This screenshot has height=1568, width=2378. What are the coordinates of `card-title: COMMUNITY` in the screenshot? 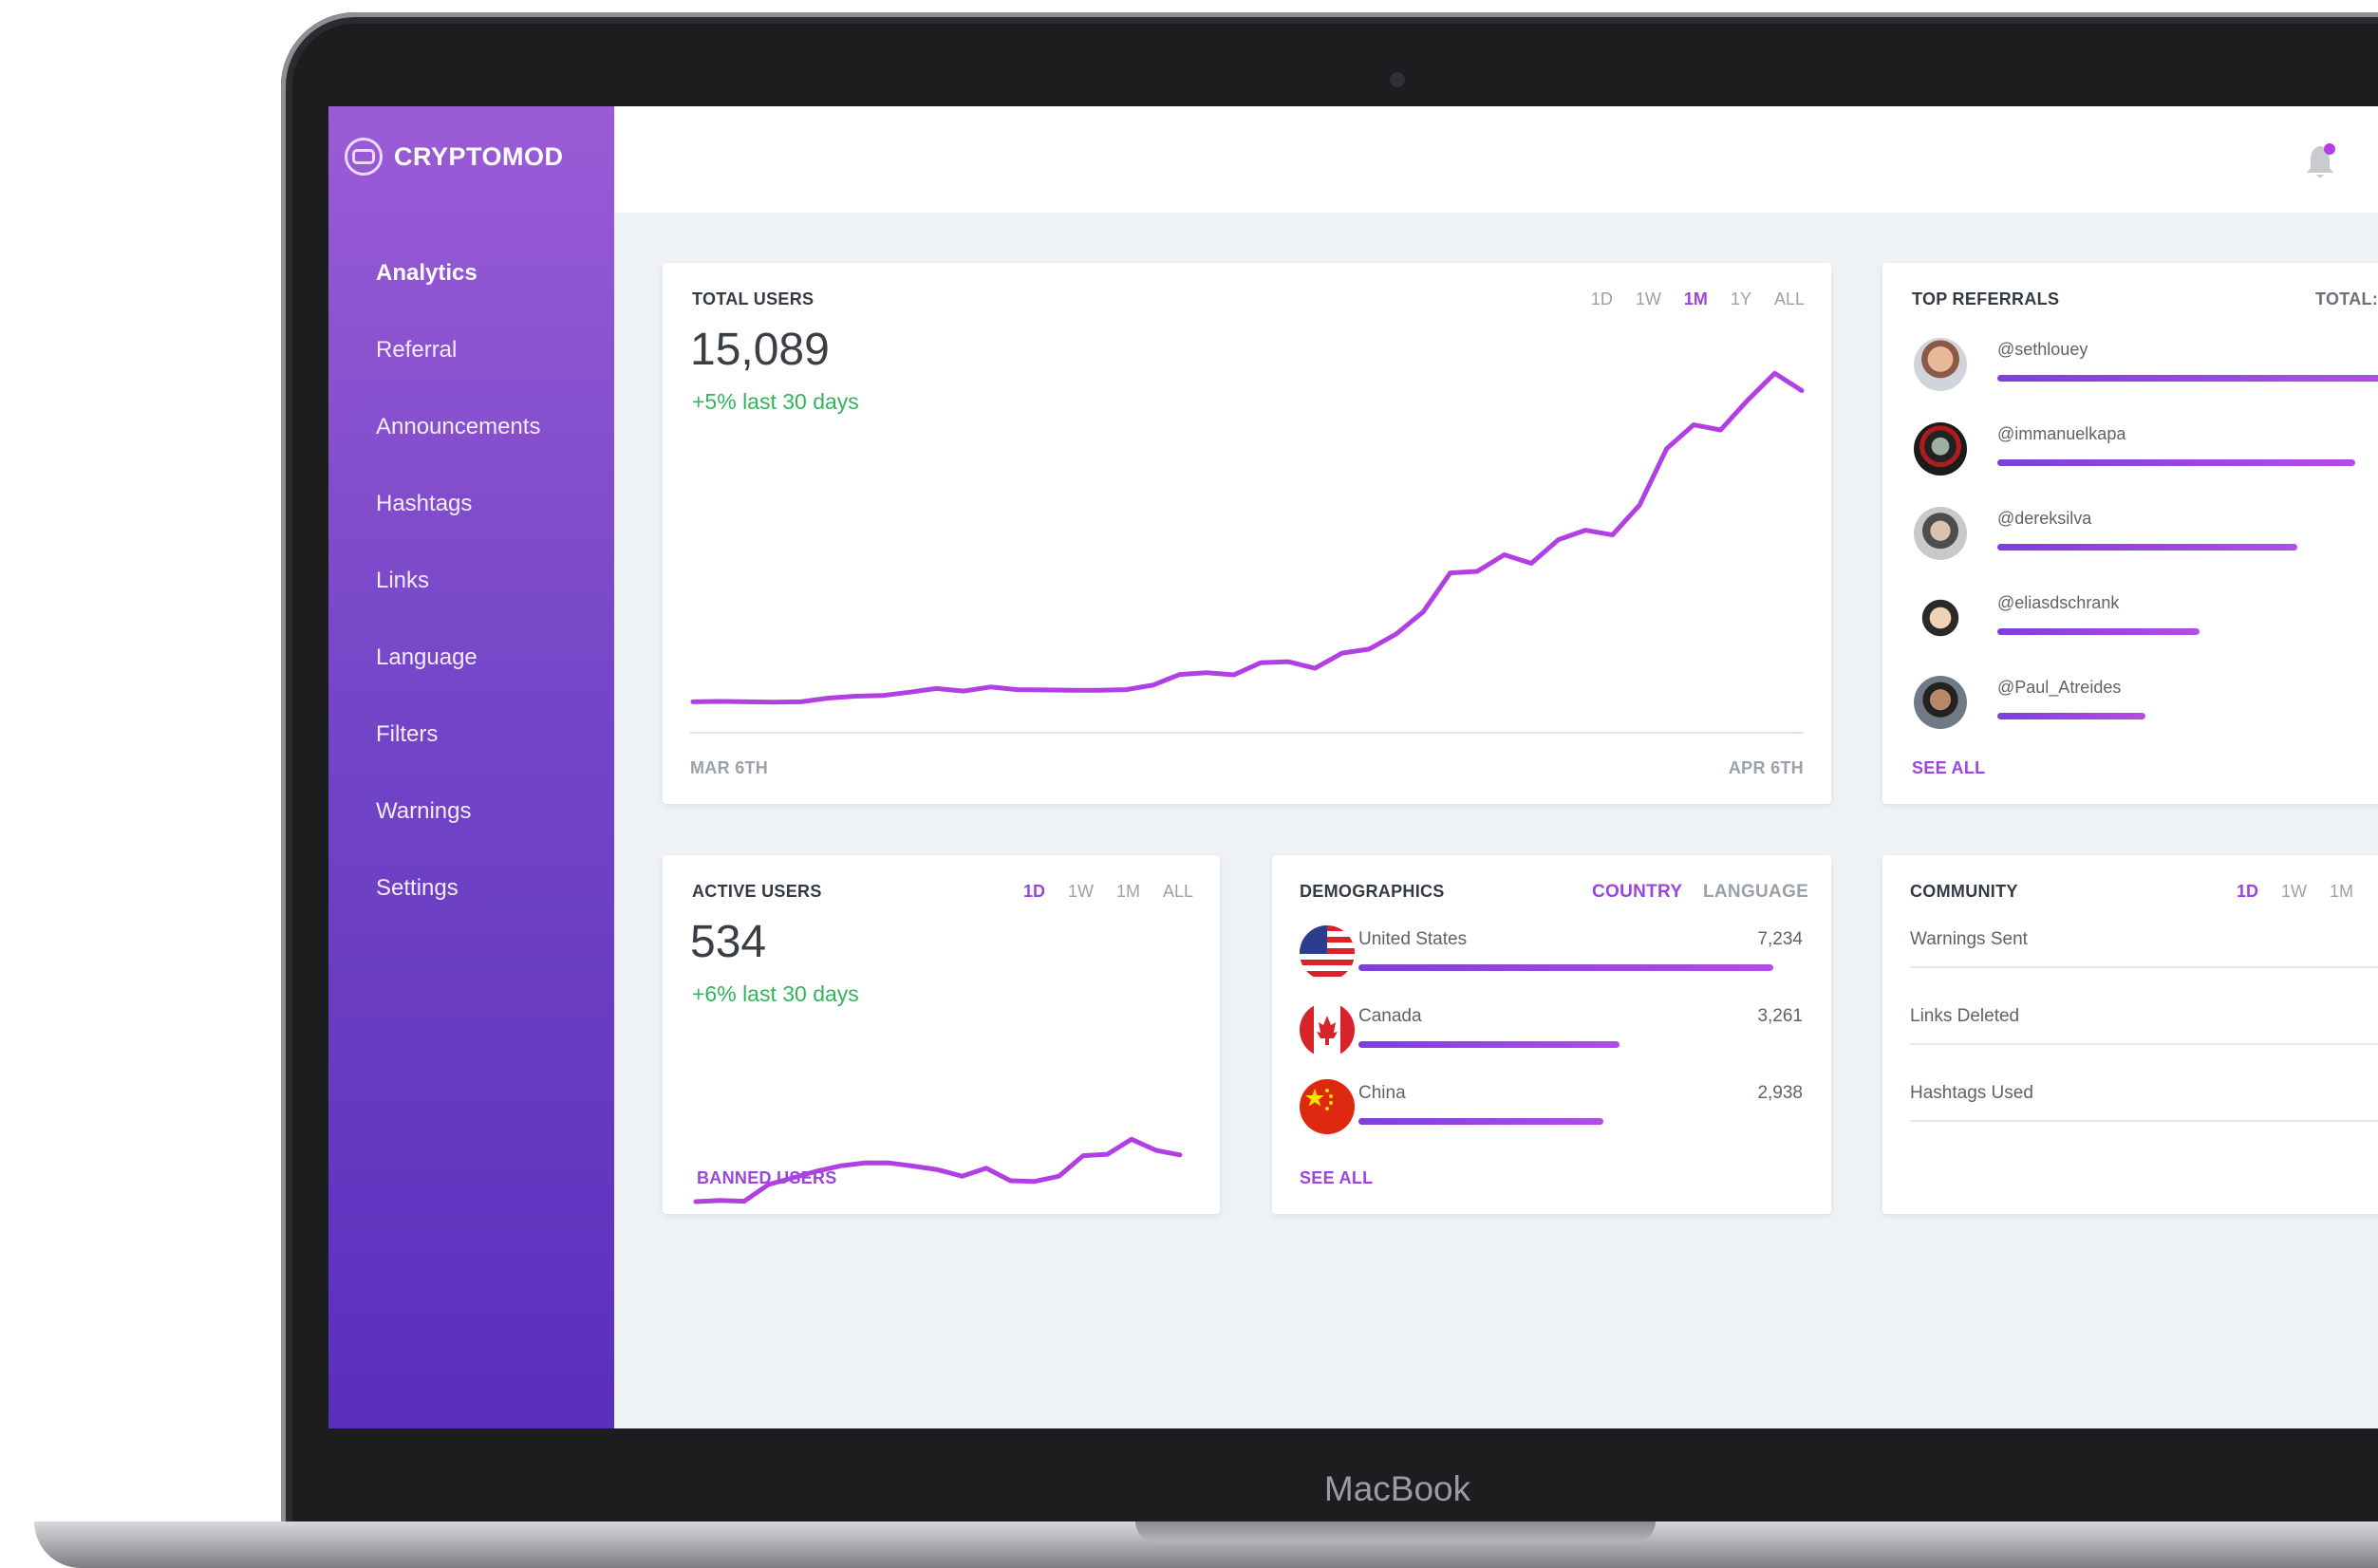 It's located at (1964, 891).